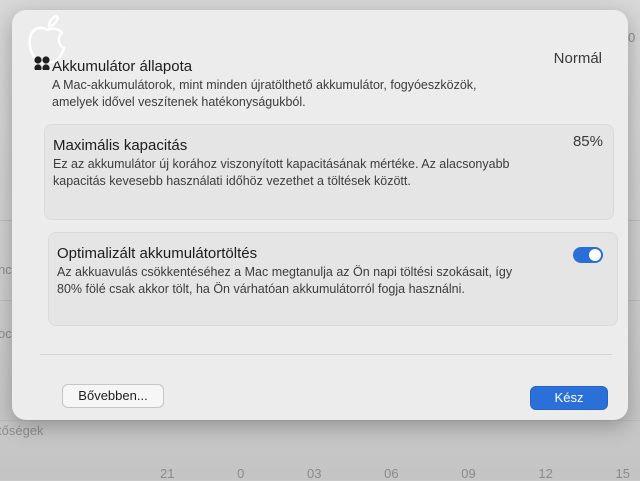 The height and width of the screenshot is (481, 640). Describe the element at coordinates (468, 473) in the screenshot. I see `axis-label: 09` at that location.